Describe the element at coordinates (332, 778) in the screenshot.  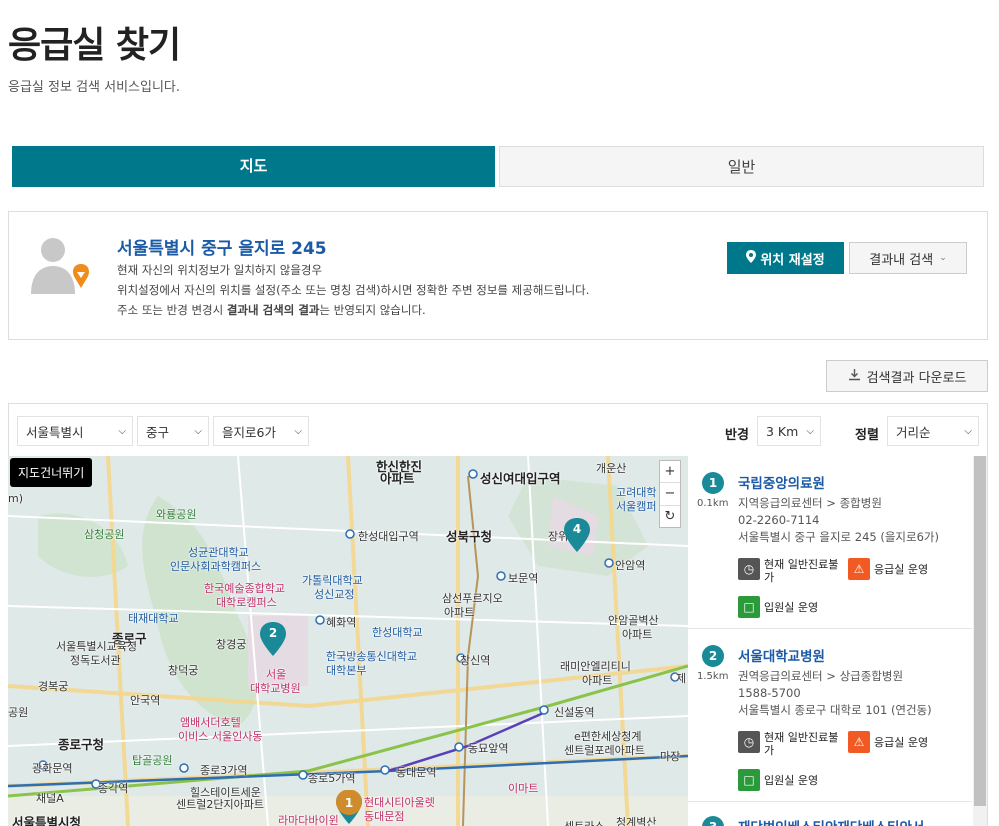
I see `map-label: 종로5가역` at that location.